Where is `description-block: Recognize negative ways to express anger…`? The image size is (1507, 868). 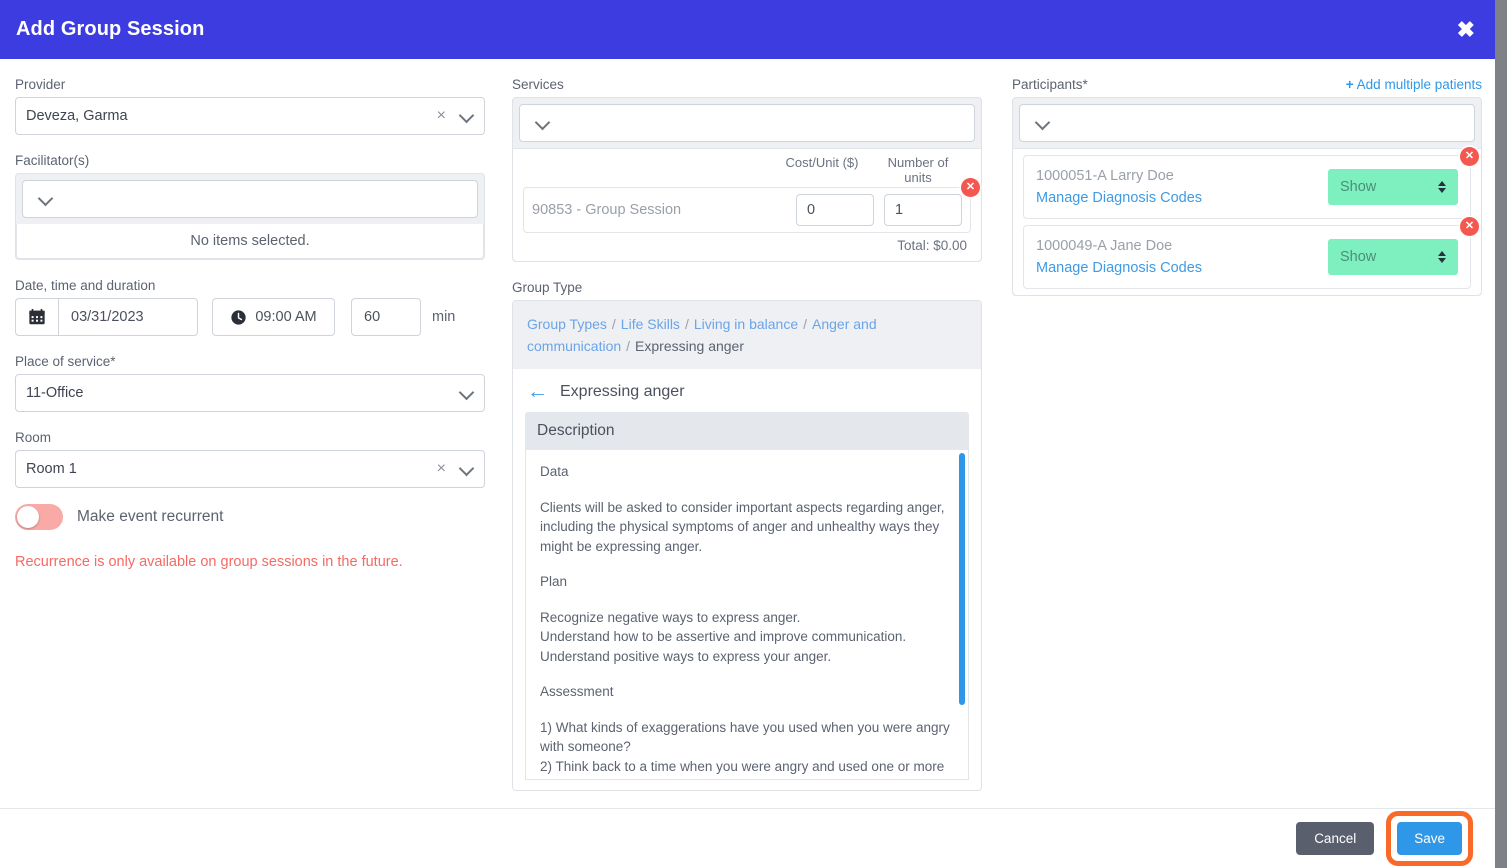
description-block: Recognize negative ways to express anger… is located at coordinates (723, 636).